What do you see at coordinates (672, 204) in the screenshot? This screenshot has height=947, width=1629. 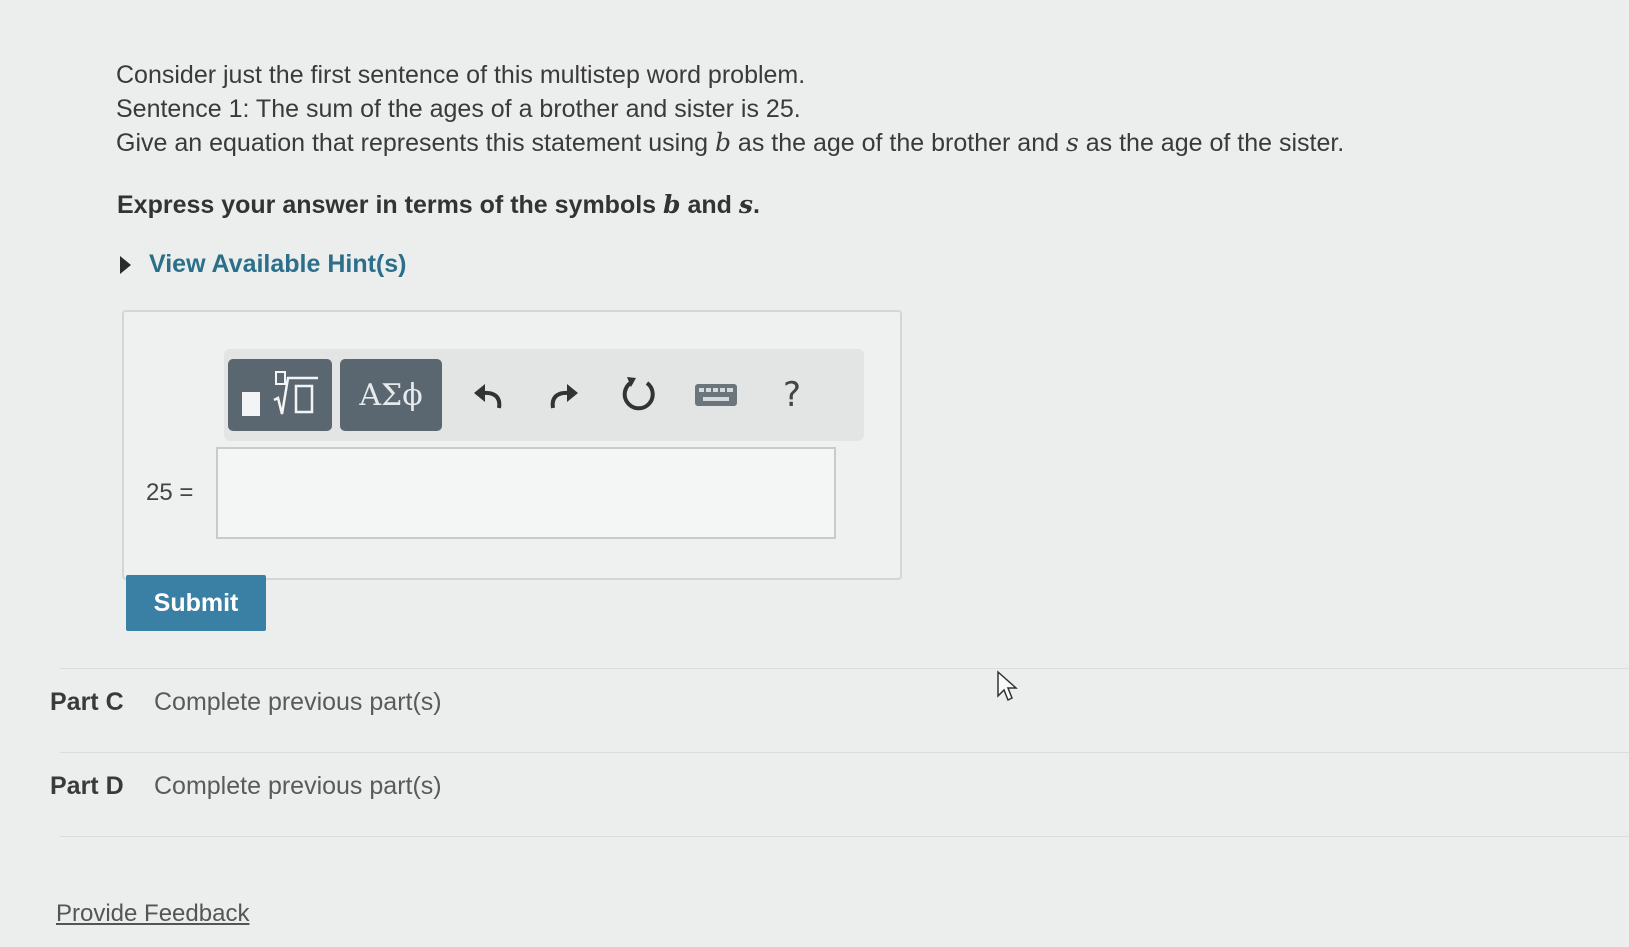 I see `instruction-var-b: b` at bounding box center [672, 204].